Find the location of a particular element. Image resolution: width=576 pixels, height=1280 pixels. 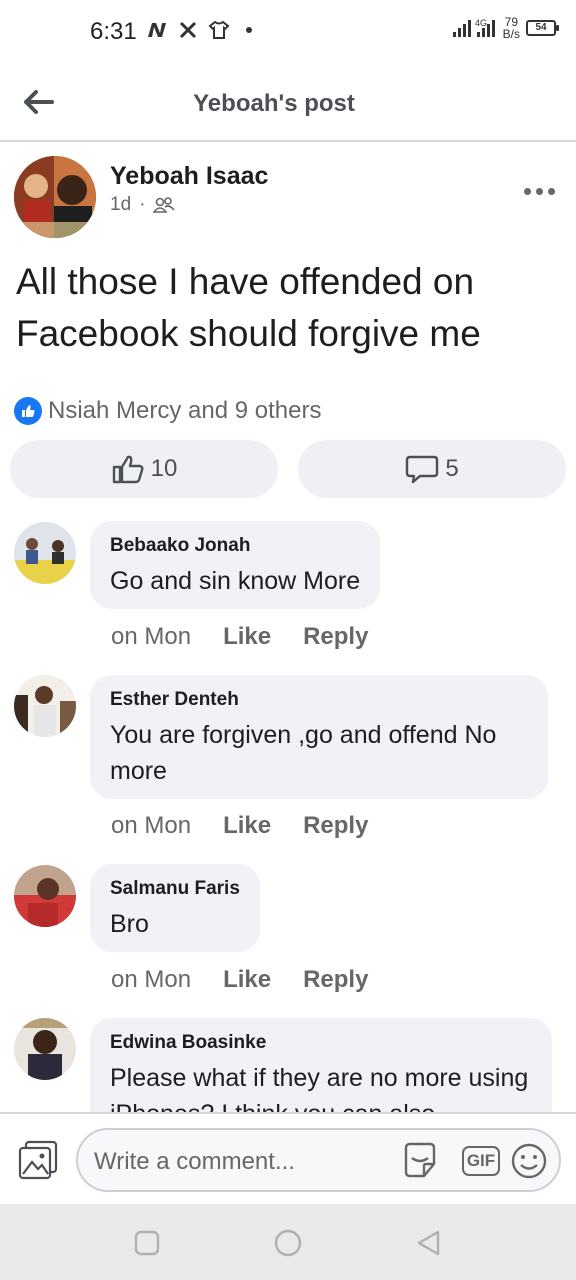

photo-icon is located at coordinates (38, 1160).